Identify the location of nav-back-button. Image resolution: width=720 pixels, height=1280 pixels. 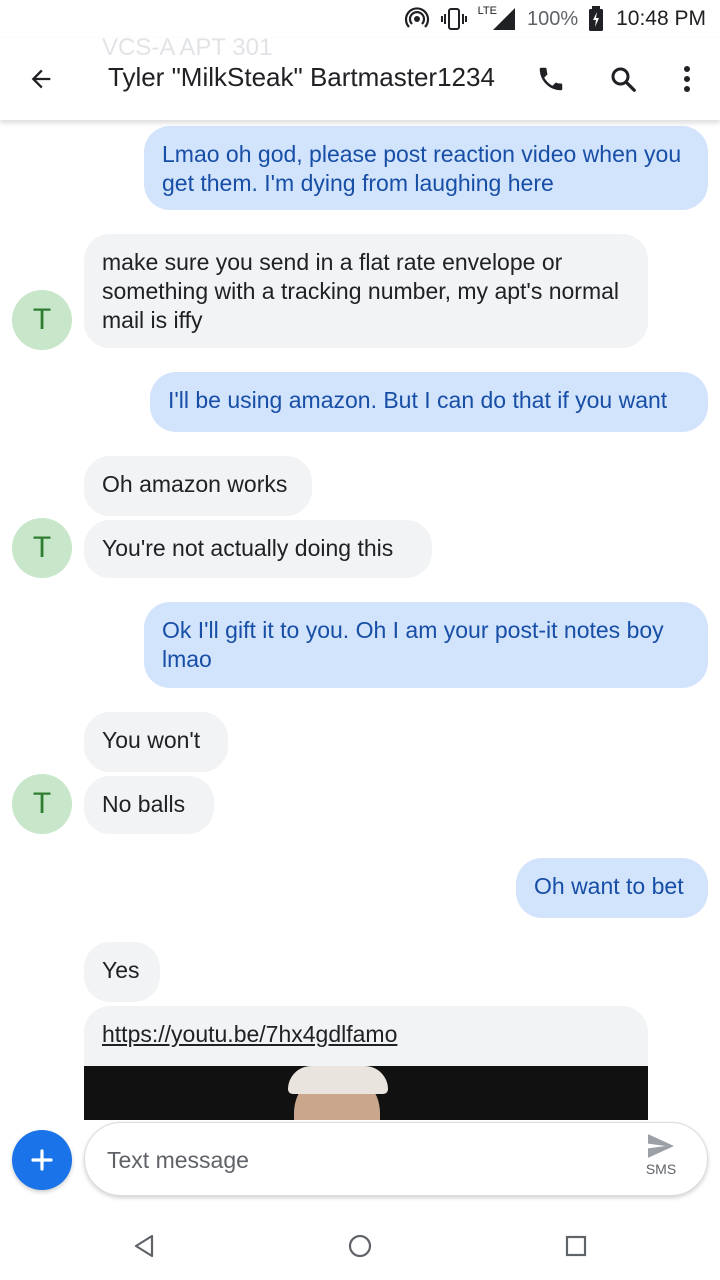
(144, 1246).